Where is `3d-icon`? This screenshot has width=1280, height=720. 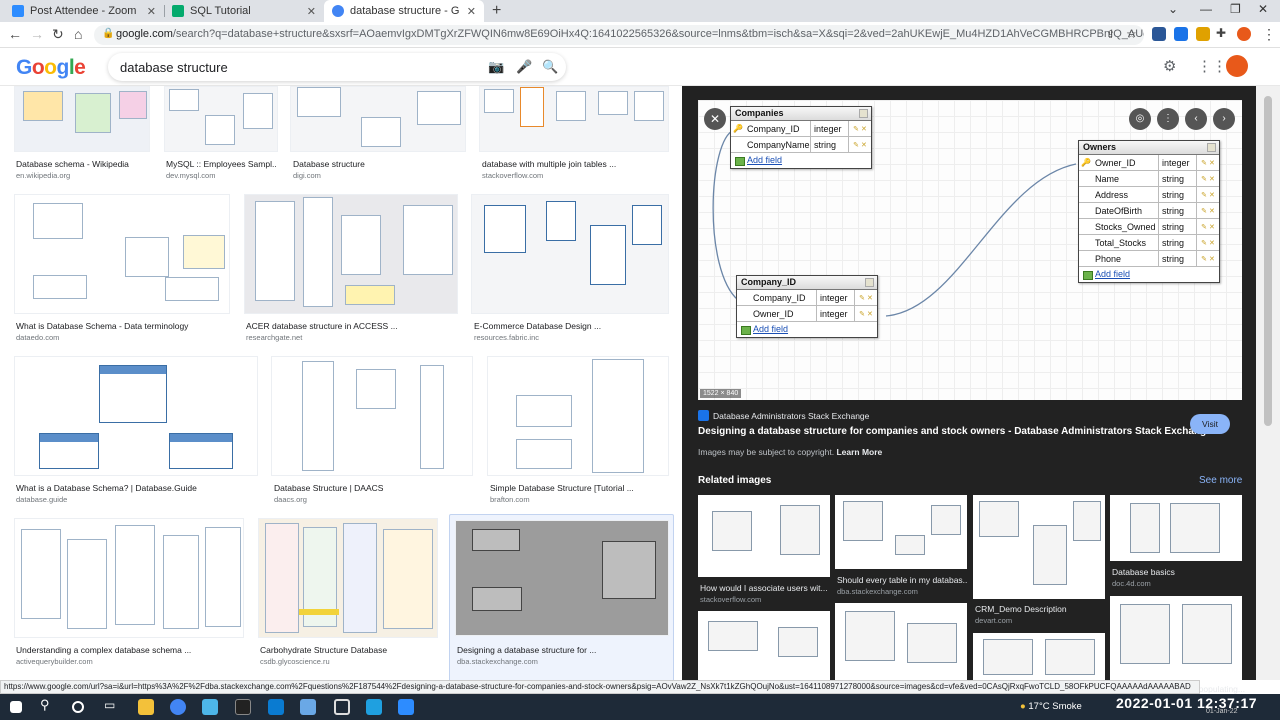
3d-icon is located at coordinates (342, 707).